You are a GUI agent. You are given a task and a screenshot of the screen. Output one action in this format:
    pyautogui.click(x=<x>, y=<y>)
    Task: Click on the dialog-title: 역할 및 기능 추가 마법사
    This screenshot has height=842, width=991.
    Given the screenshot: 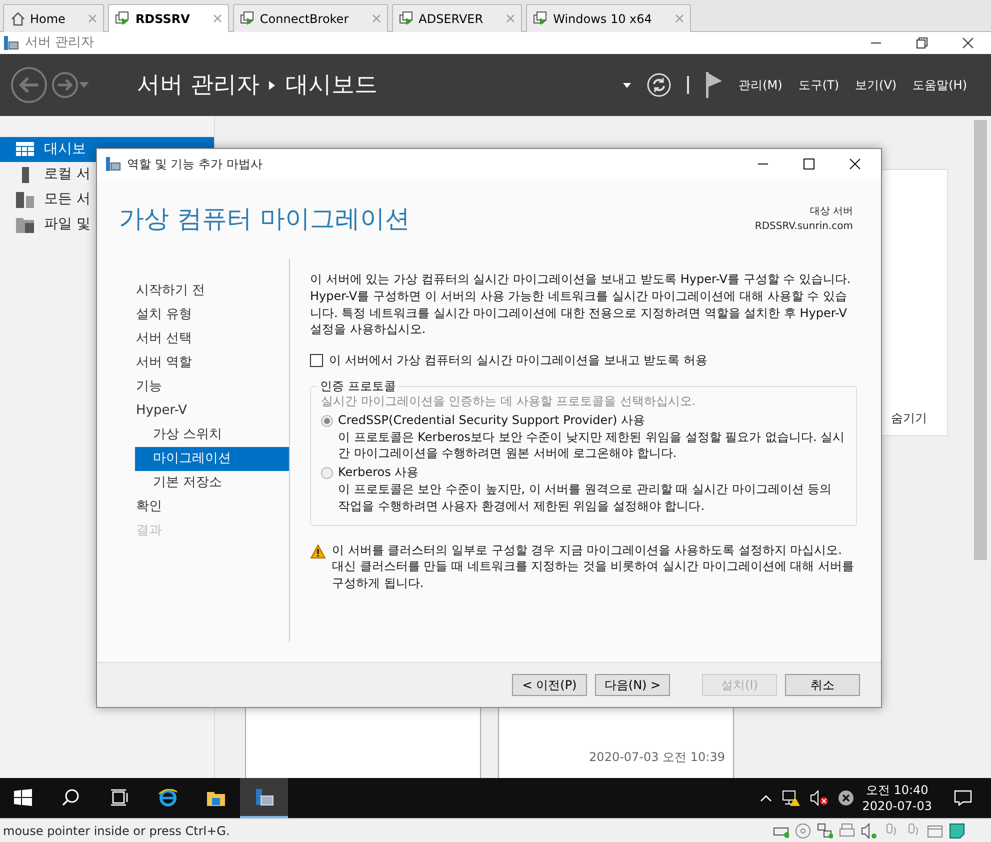 What is the action you would take?
    pyautogui.click(x=194, y=164)
    